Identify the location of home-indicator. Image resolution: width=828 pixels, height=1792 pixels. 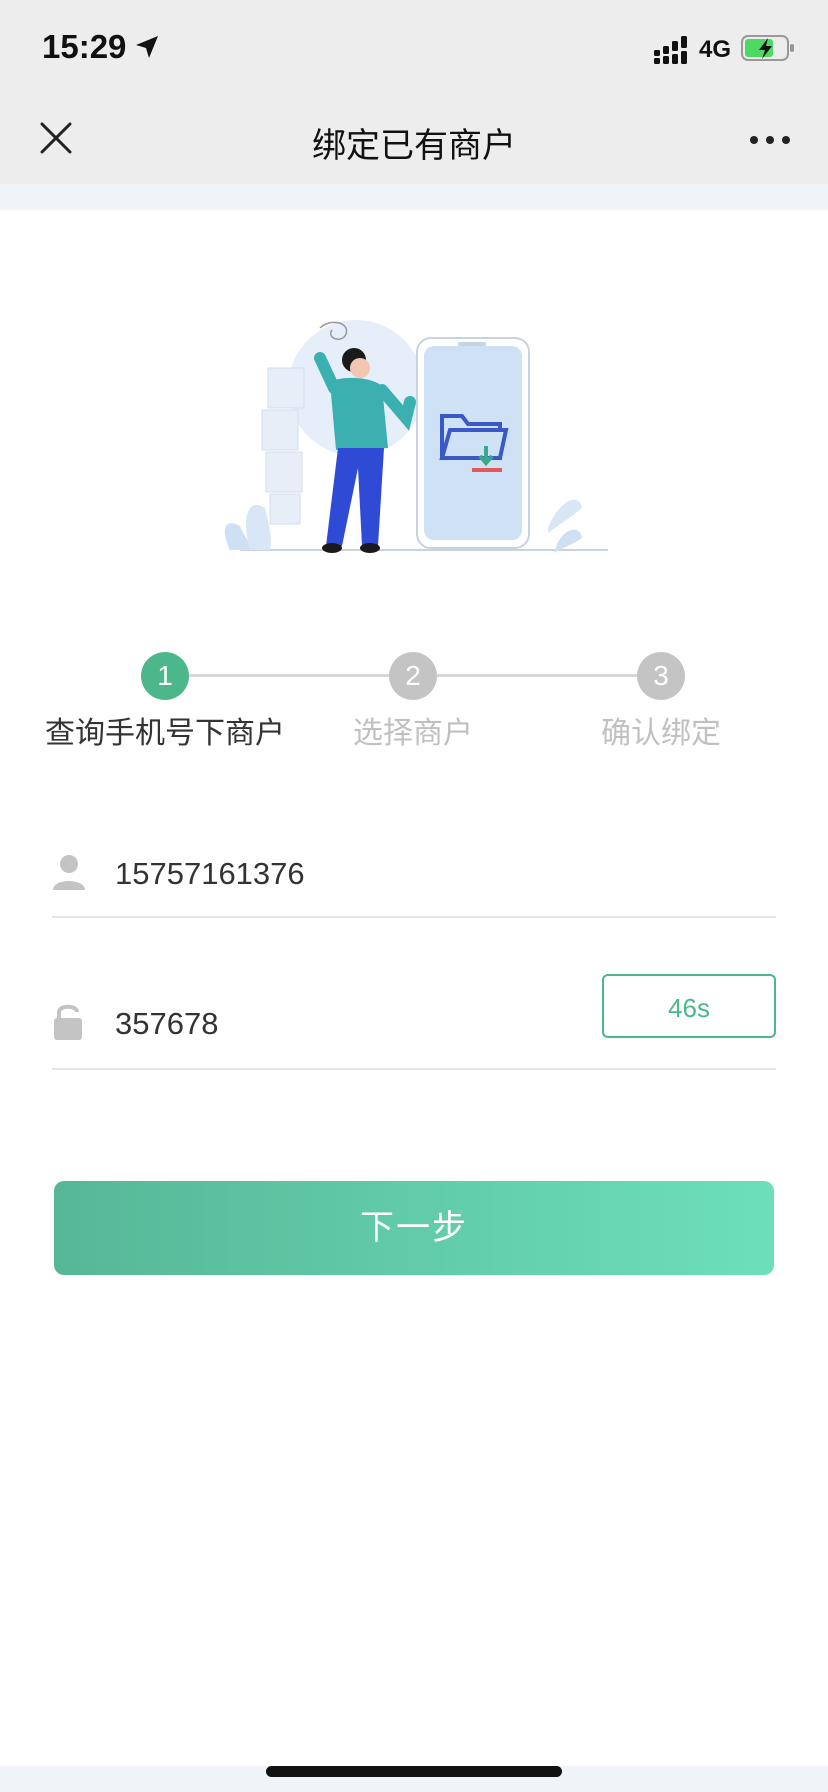
(414, 1771).